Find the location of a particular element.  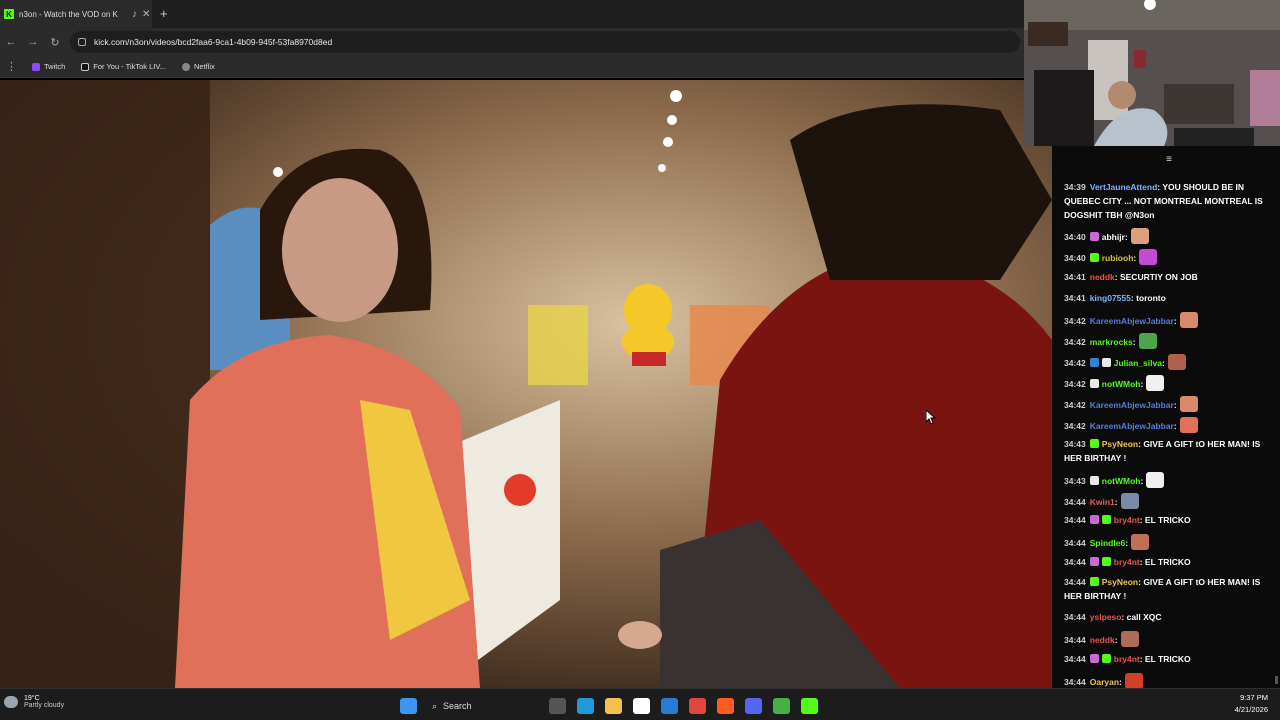

store-icon is located at coordinates (641, 706).